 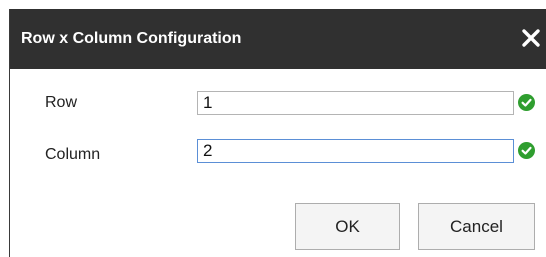 What do you see at coordinates (61, 102) in the screenshot?
I see `row-label: Row` at bounding box center [61, 102].